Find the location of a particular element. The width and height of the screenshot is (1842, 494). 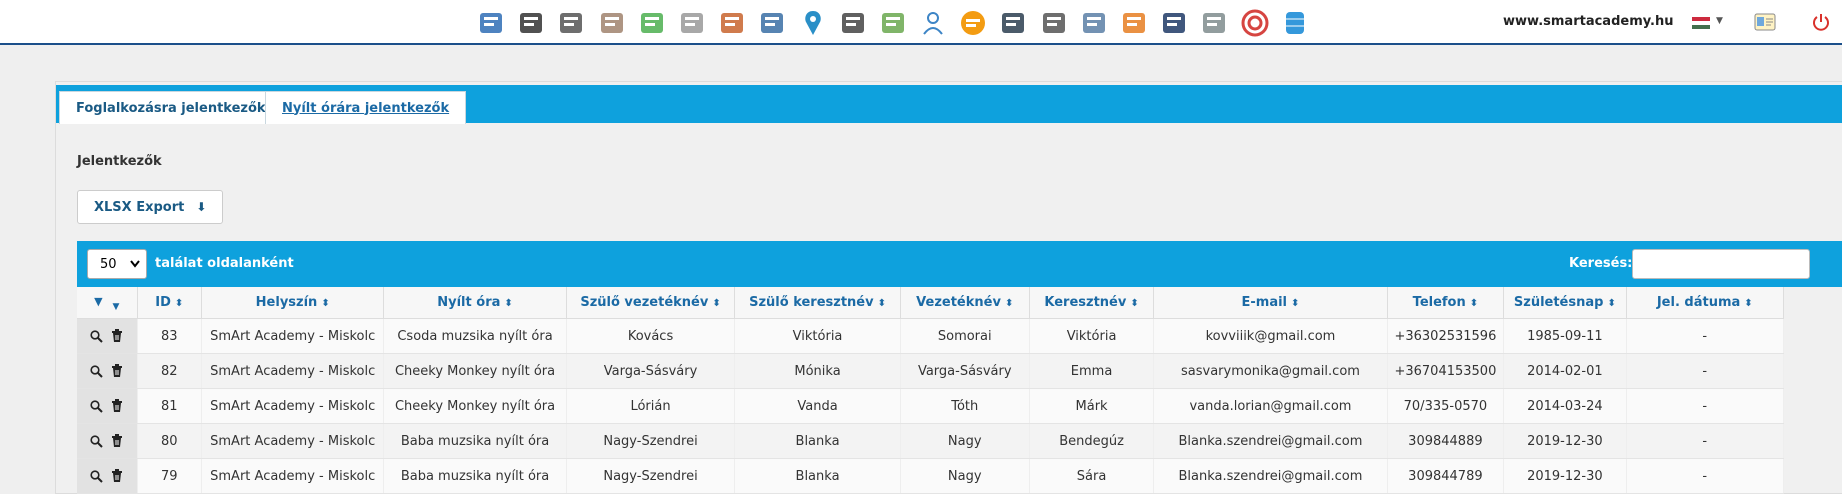

table-cell: 79 is located at coordinates (170, 476).